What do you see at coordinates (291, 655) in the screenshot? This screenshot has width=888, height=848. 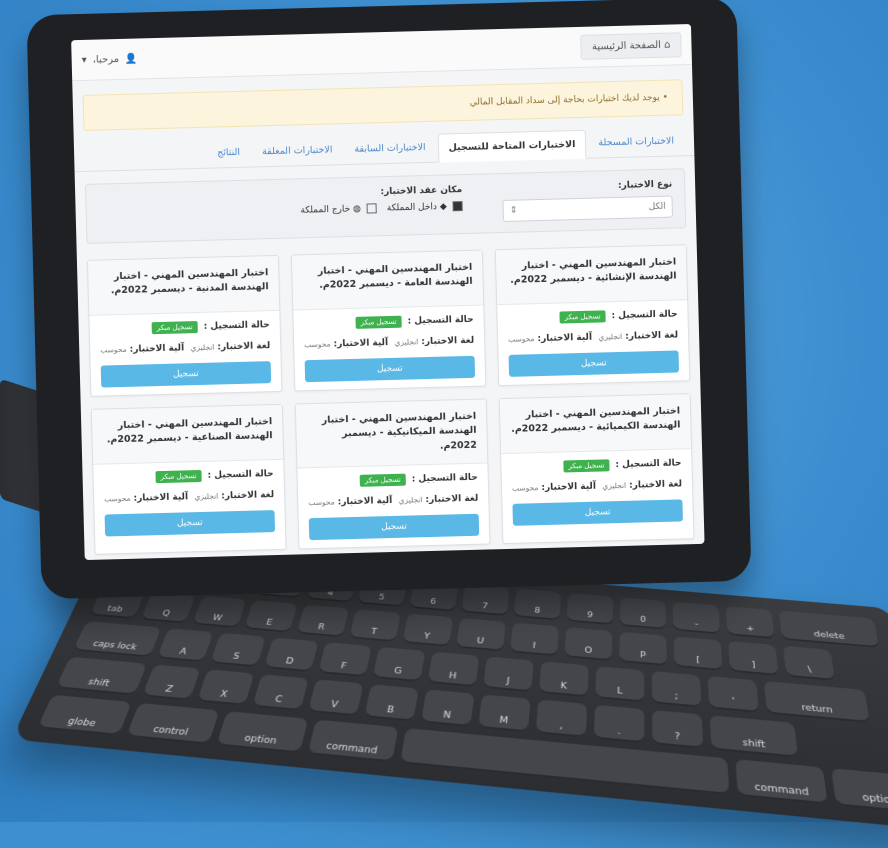 I see `keyboard-key: D` at bounding box center [291, 655].